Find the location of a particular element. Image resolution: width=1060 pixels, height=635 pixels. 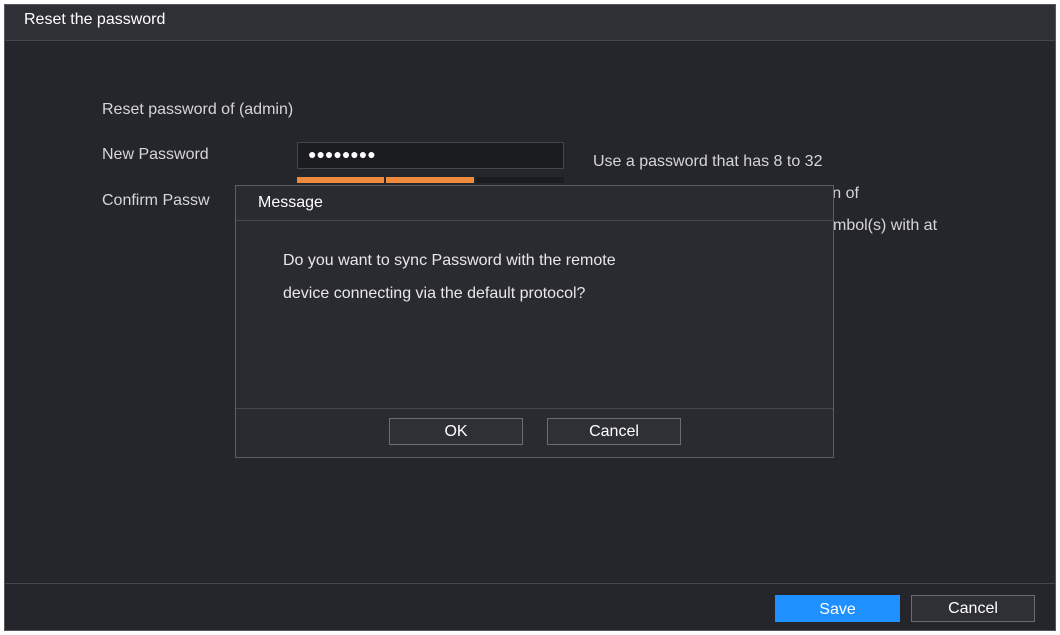

cancel-button: Cancel is located at coordinates (973, 608).